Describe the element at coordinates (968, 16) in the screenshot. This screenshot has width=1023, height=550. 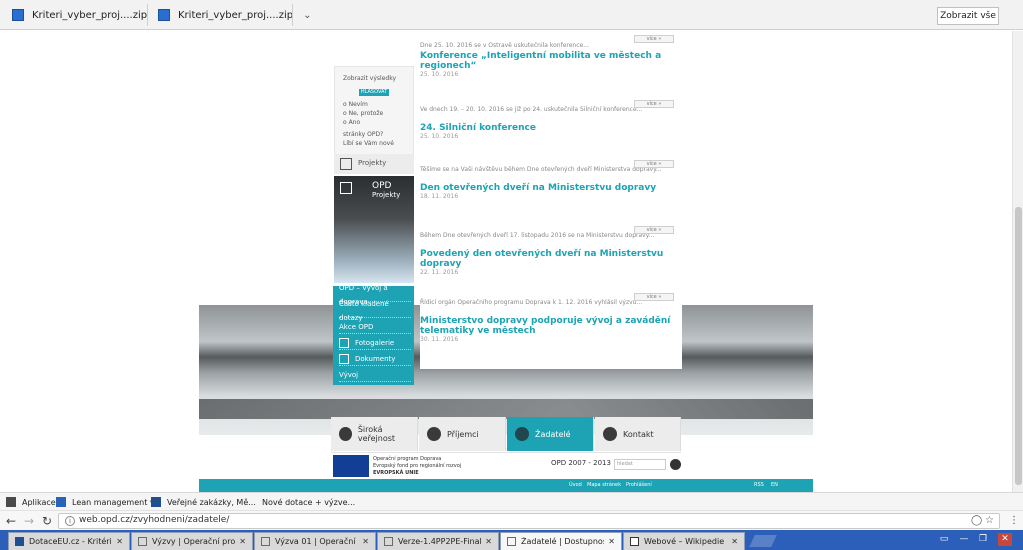
I see `show-all-downloads-button: Zobrazit vše` at that location.